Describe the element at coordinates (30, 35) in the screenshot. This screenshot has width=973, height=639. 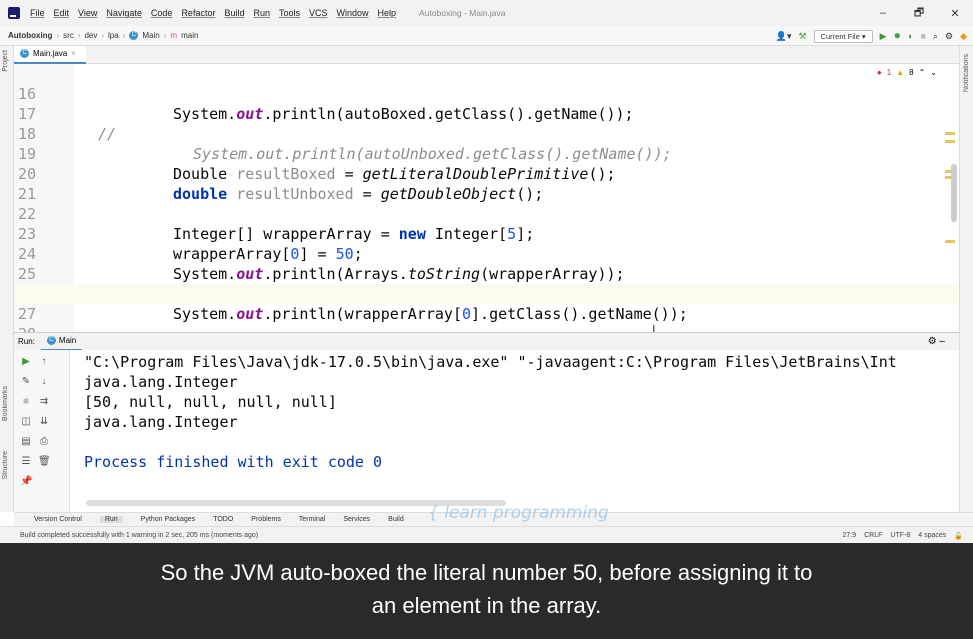
I see `project-crumb: Autoboxing` at that location.